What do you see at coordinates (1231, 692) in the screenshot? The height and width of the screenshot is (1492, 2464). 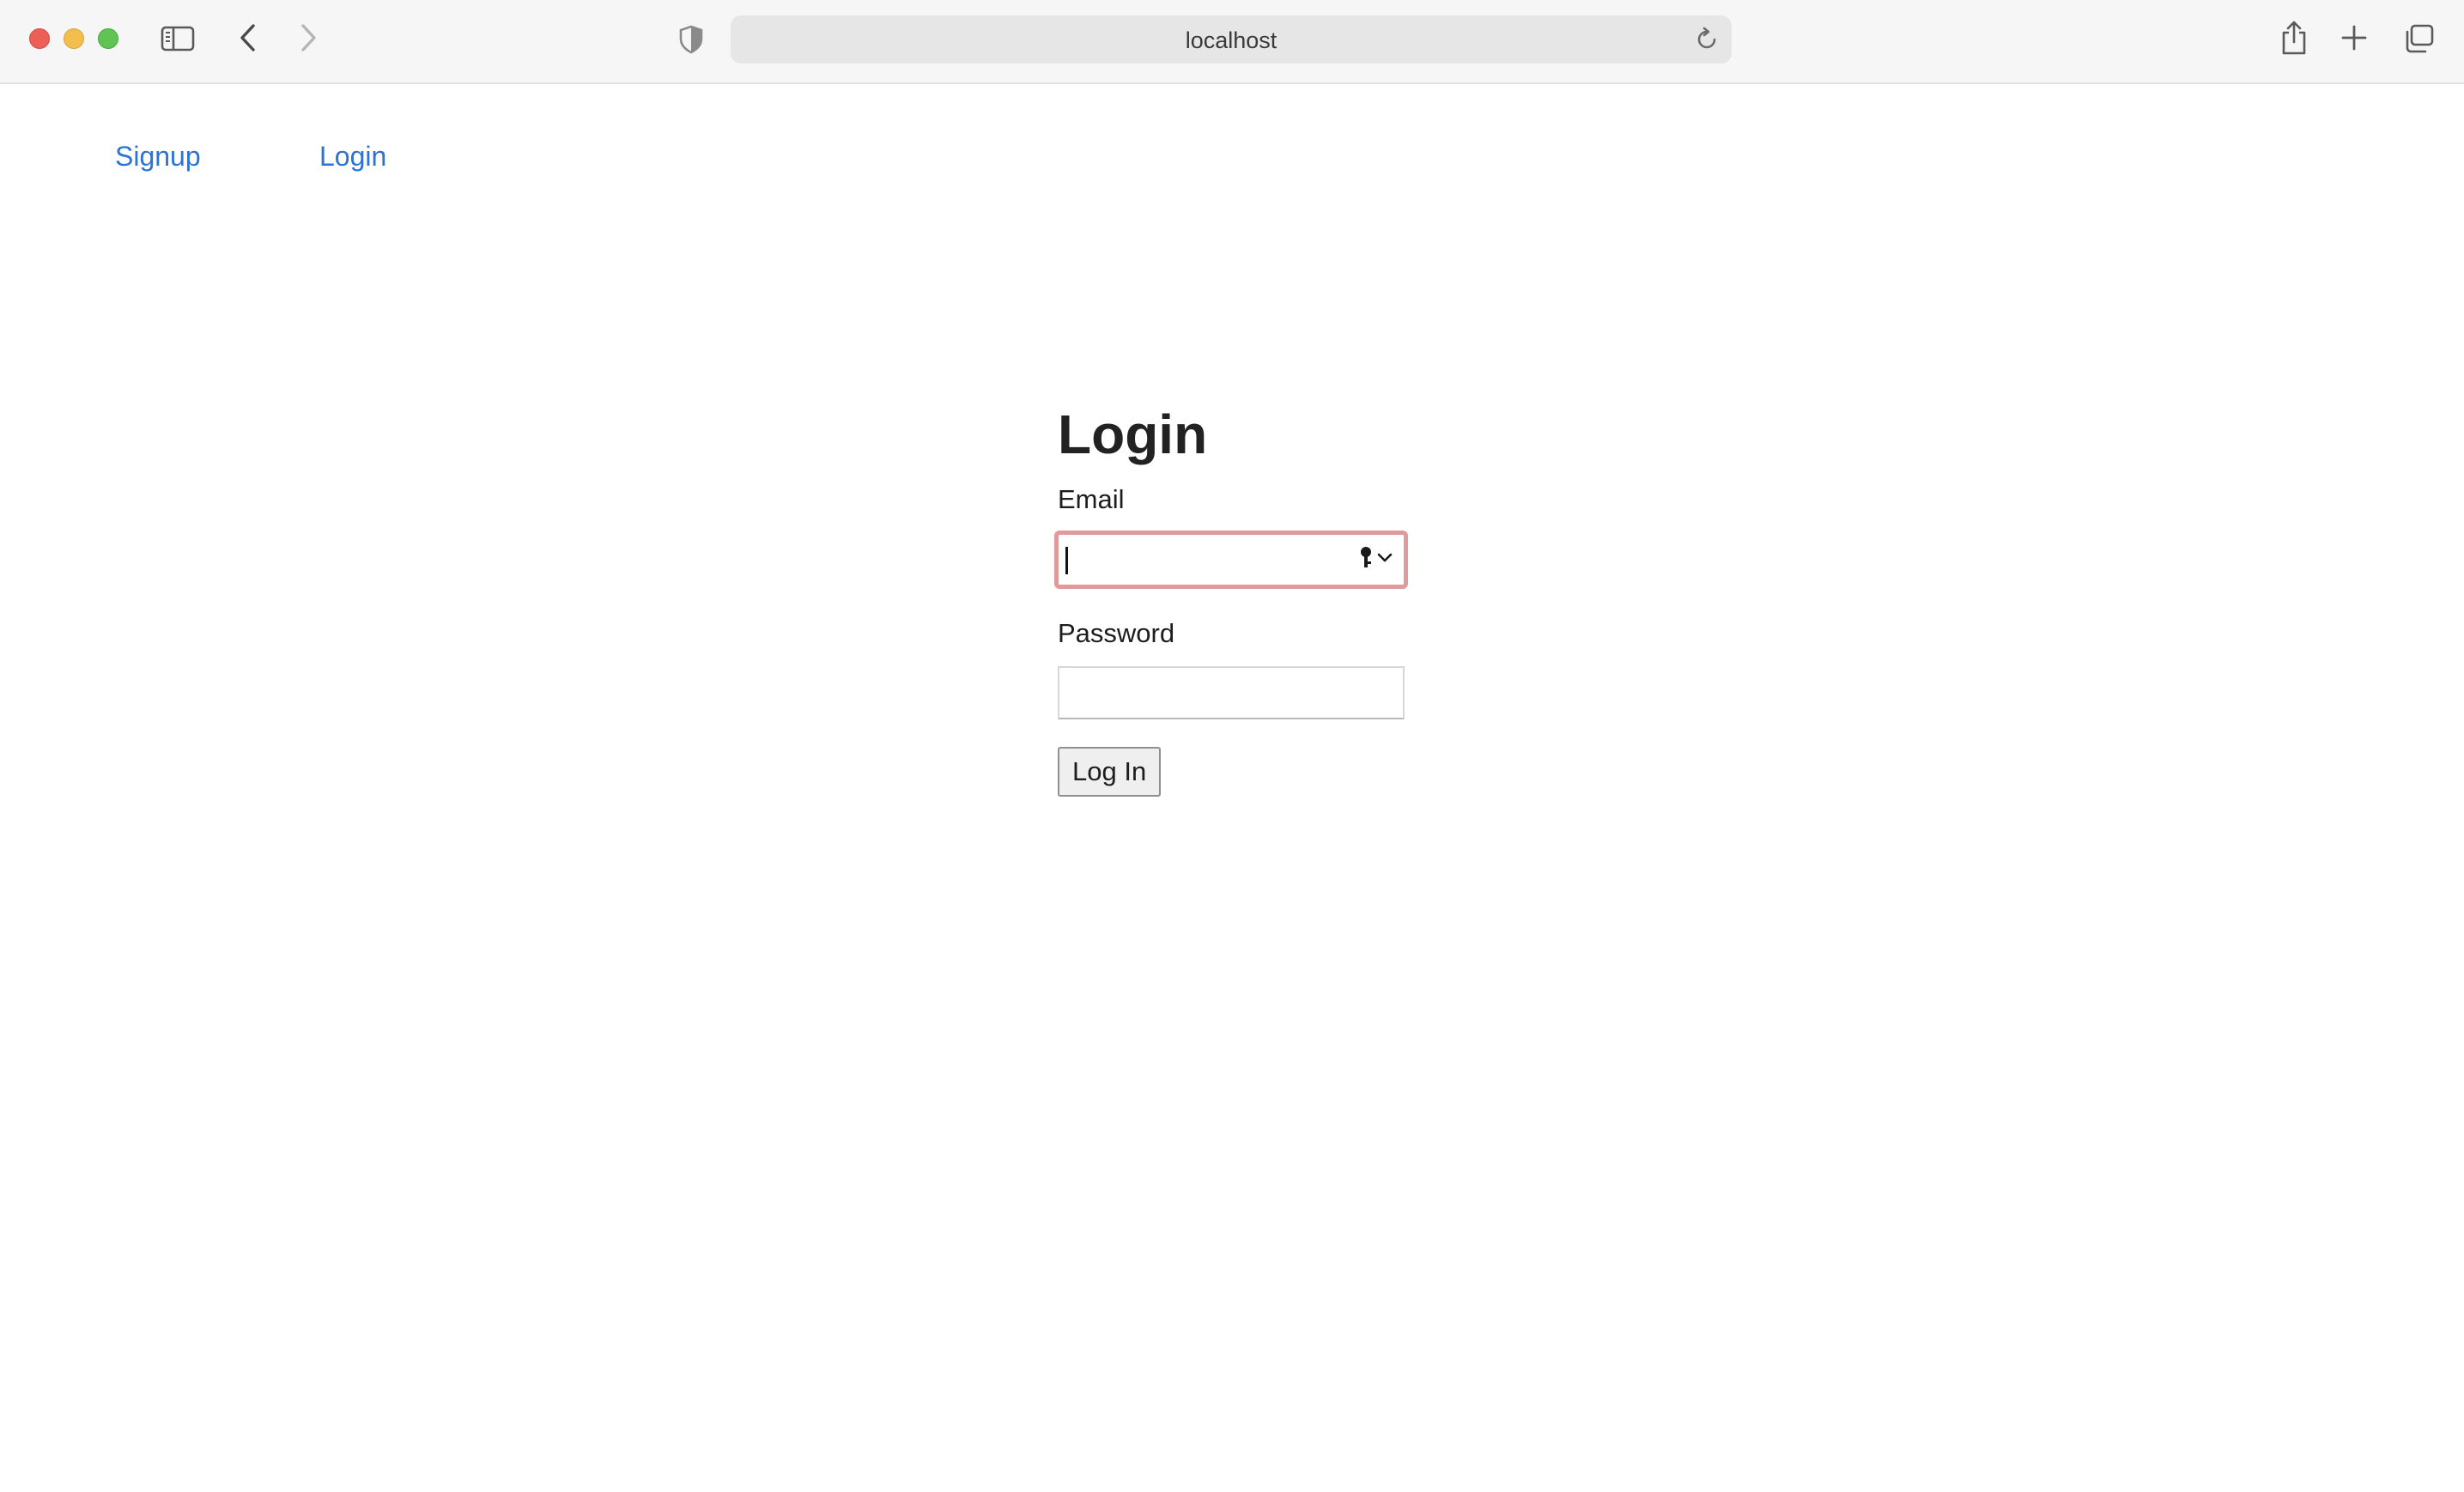 I see `password-field` at bounding box center [1231, 692].